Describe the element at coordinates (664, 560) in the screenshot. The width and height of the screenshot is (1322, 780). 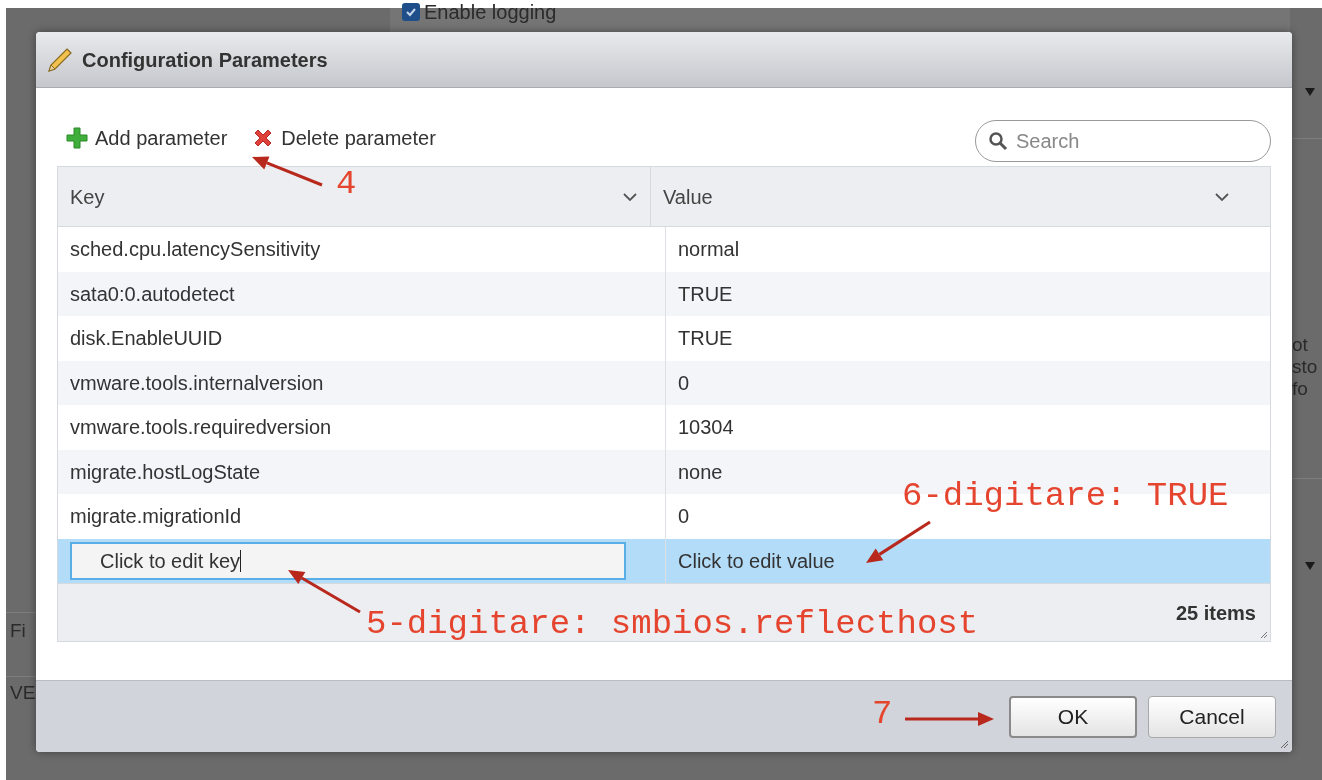
I see `table-row: Click to edit key Click to edit value` at that location.